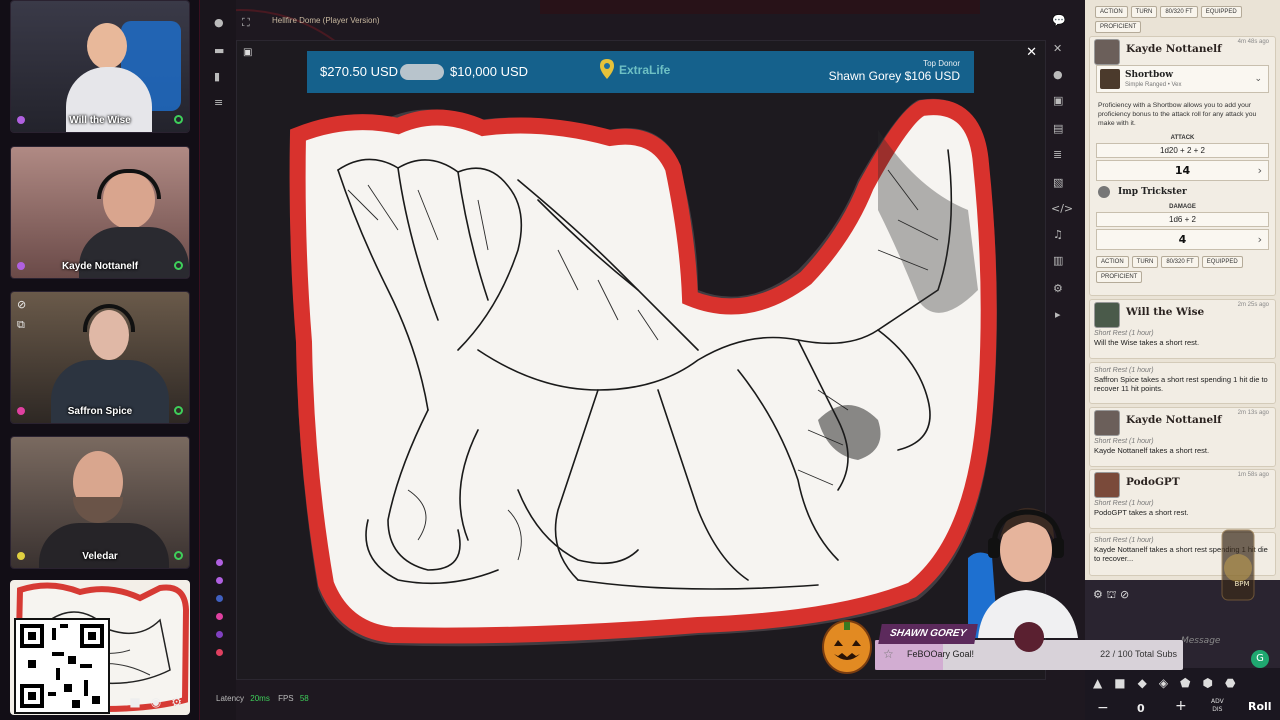 The width and height of the screenshot is (1280, 720). Describe the element at coordinates (1152, 191) in the screenshot. I see `feature-name: Imp Trickster` at that location.